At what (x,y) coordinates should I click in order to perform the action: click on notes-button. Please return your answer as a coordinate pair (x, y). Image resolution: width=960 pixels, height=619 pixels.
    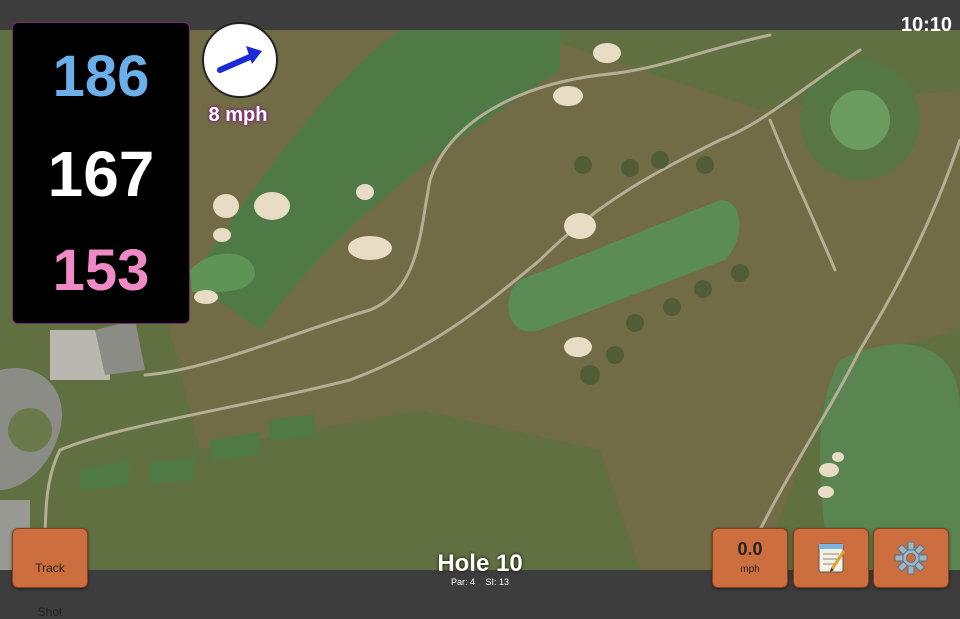
    Looking at the image, I should click on (831, 558).